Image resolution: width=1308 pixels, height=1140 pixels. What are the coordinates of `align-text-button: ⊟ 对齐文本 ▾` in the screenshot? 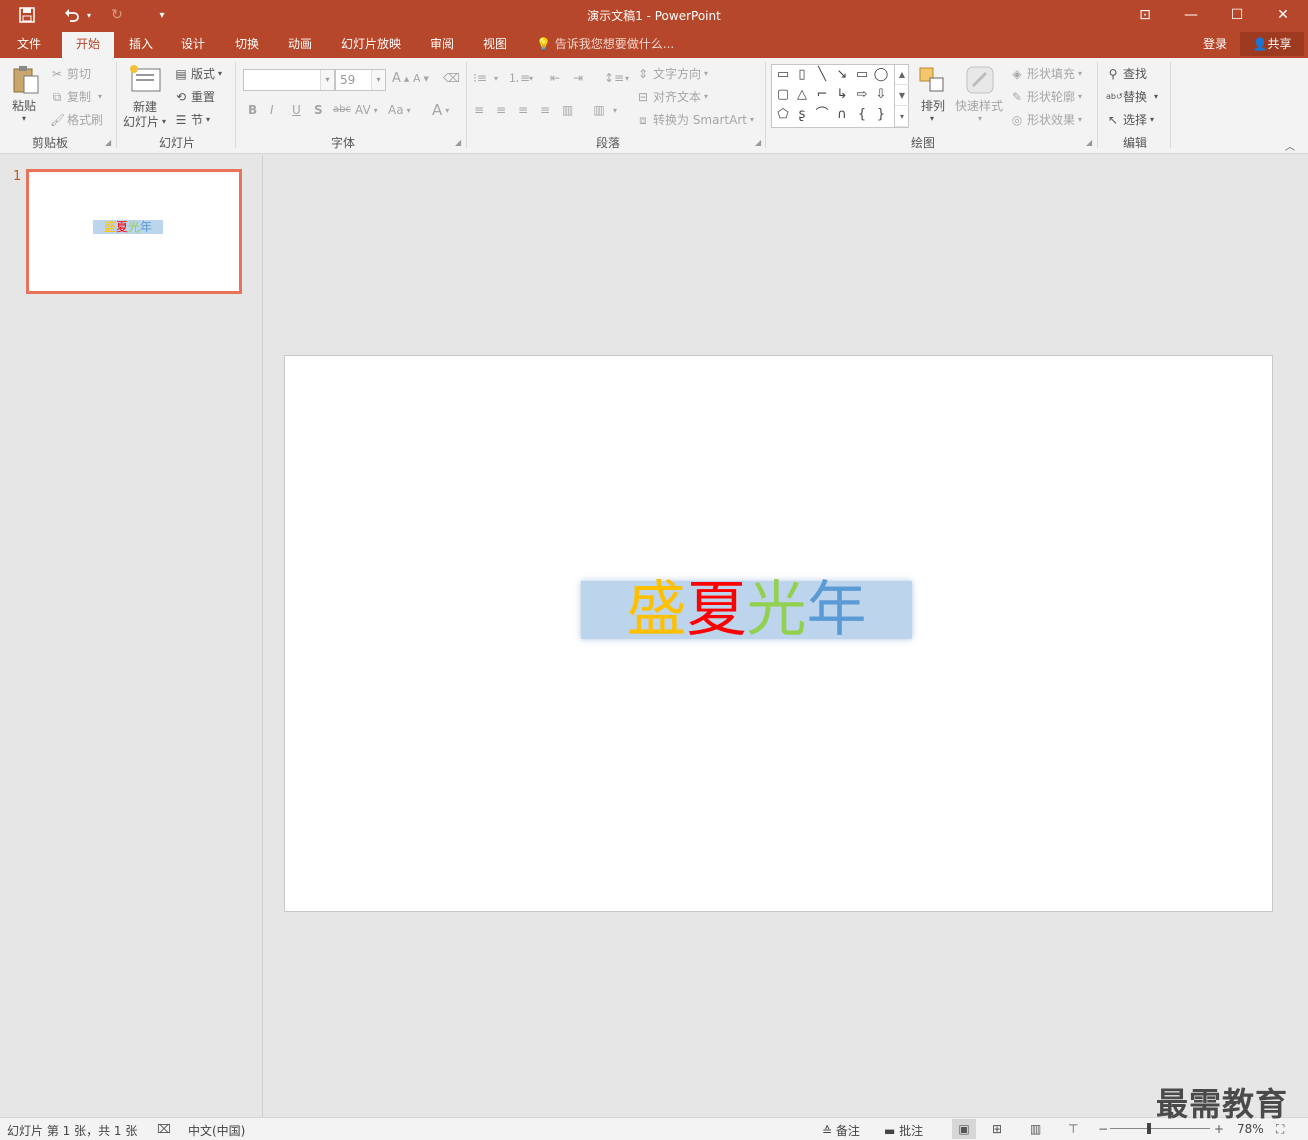 It's located at (672, 96).